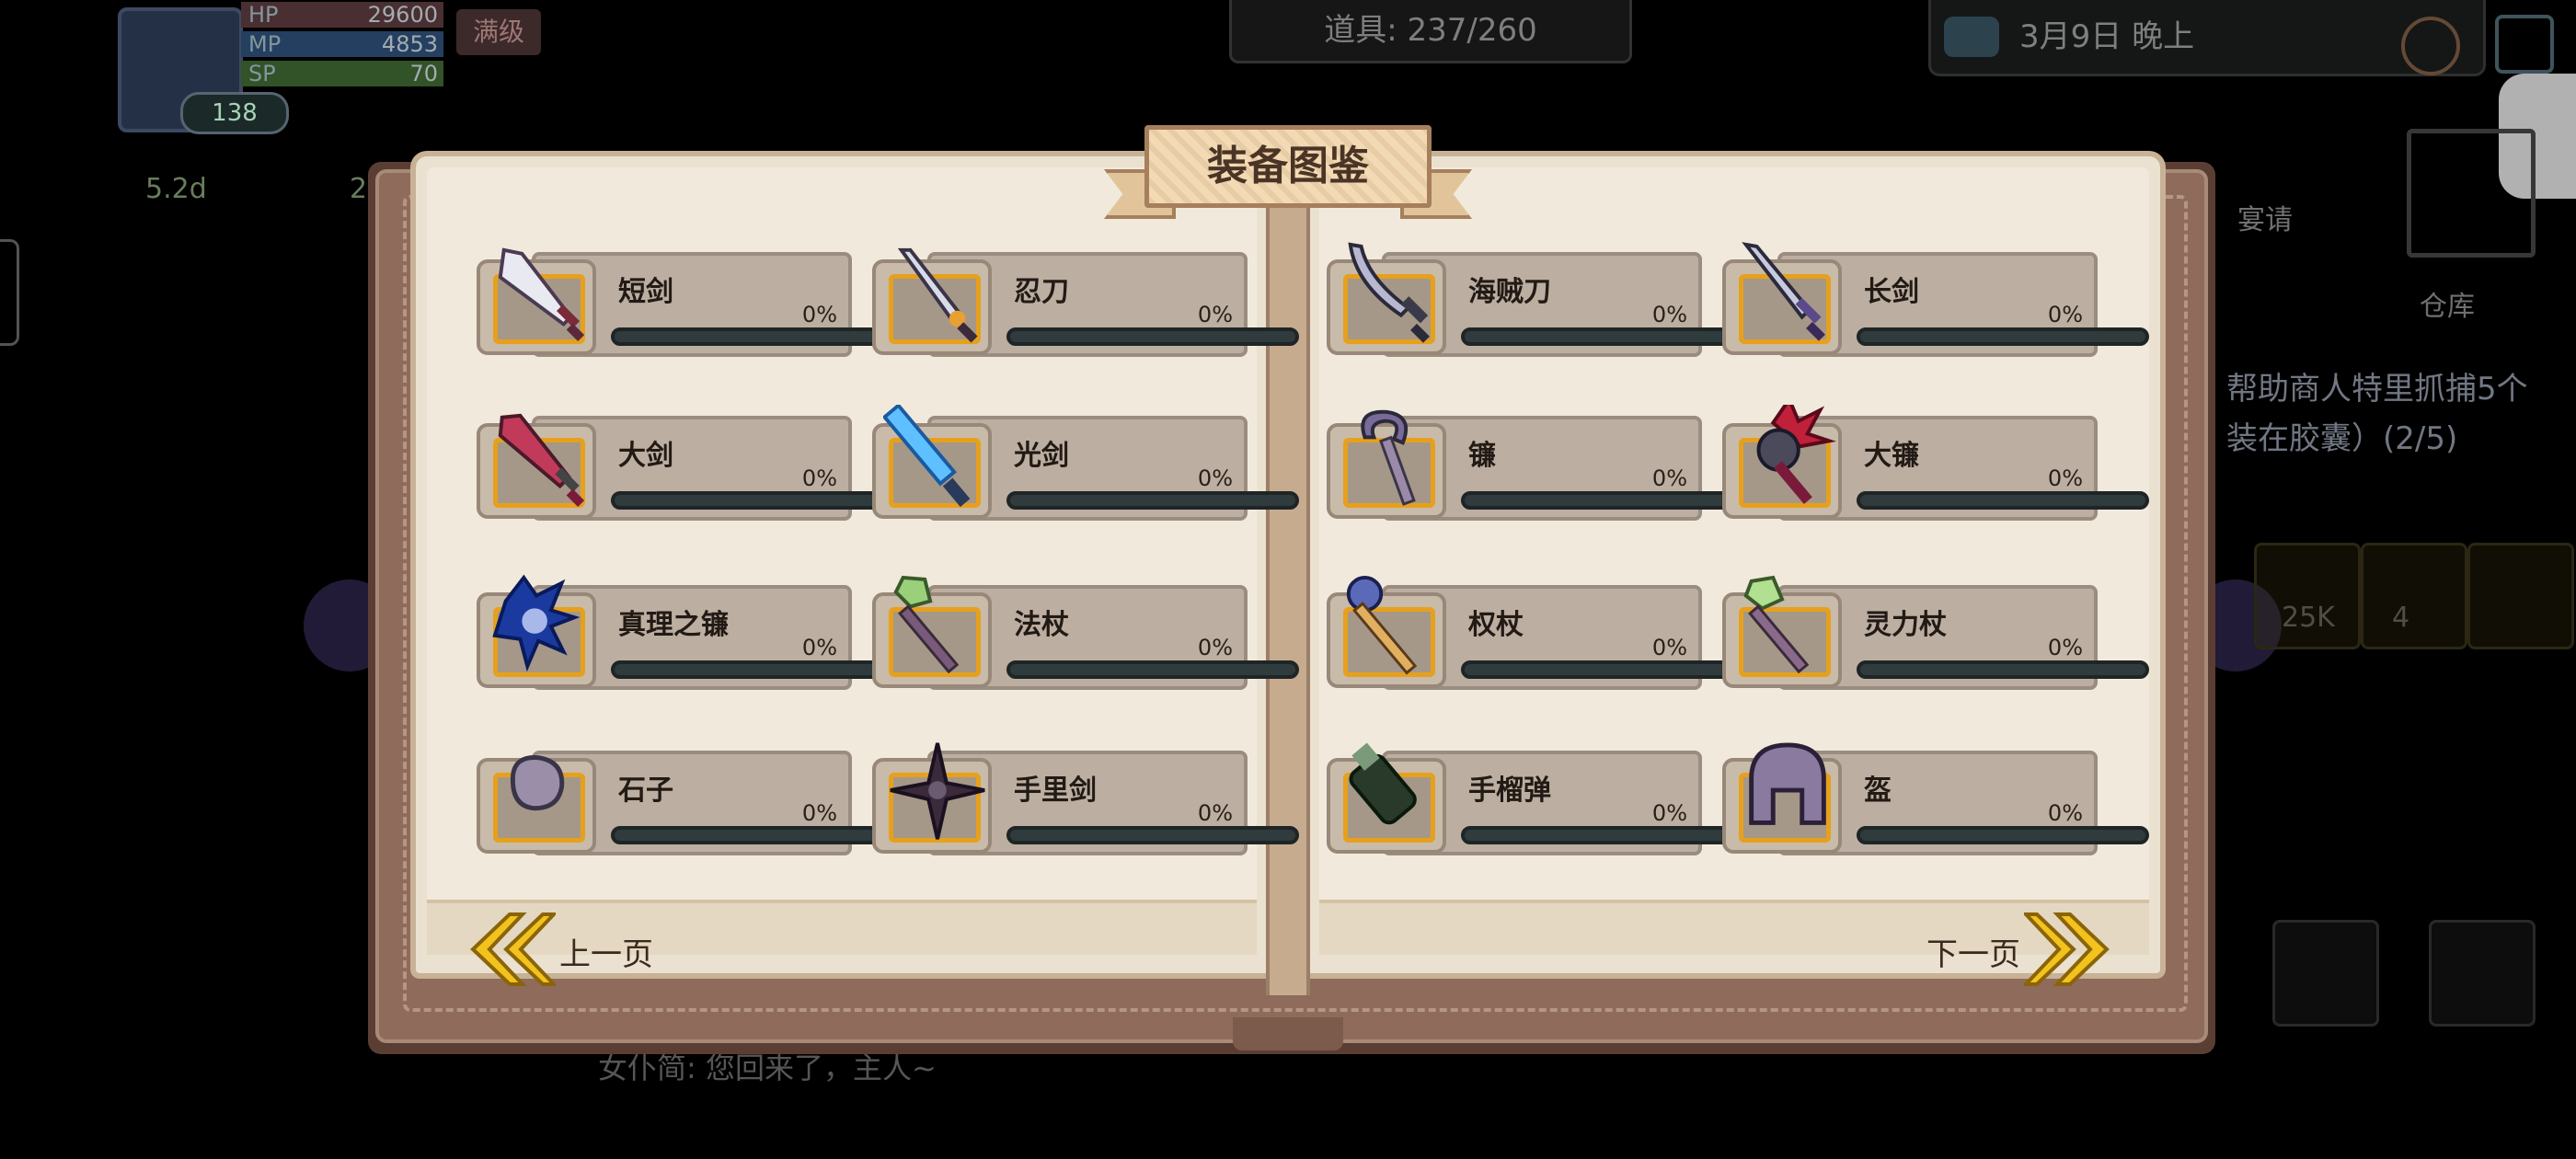 This screenshot has width=2576, height=1159. I want to click on codex-entry-card: 忍刀 0%, so click(1085, 303).